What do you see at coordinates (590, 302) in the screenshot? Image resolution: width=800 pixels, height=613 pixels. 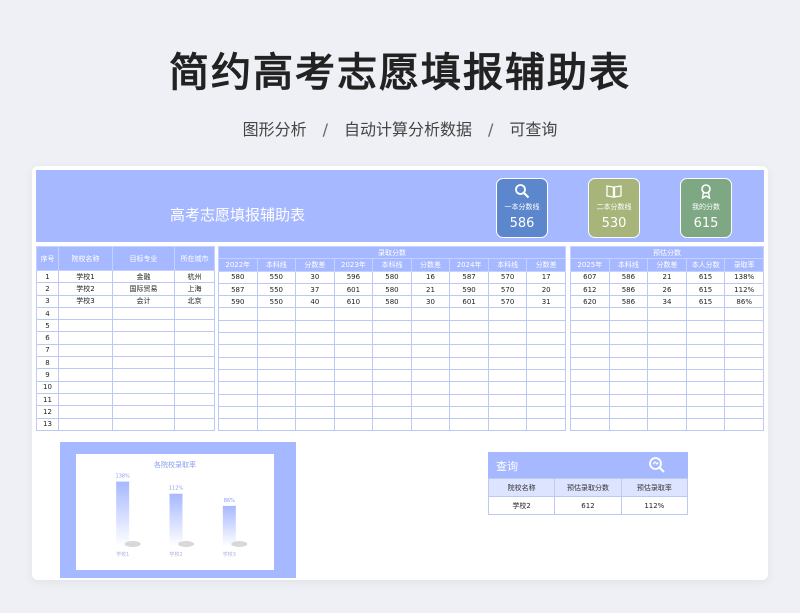 I see `table-cell: 620` at bounding box center [590, 302].